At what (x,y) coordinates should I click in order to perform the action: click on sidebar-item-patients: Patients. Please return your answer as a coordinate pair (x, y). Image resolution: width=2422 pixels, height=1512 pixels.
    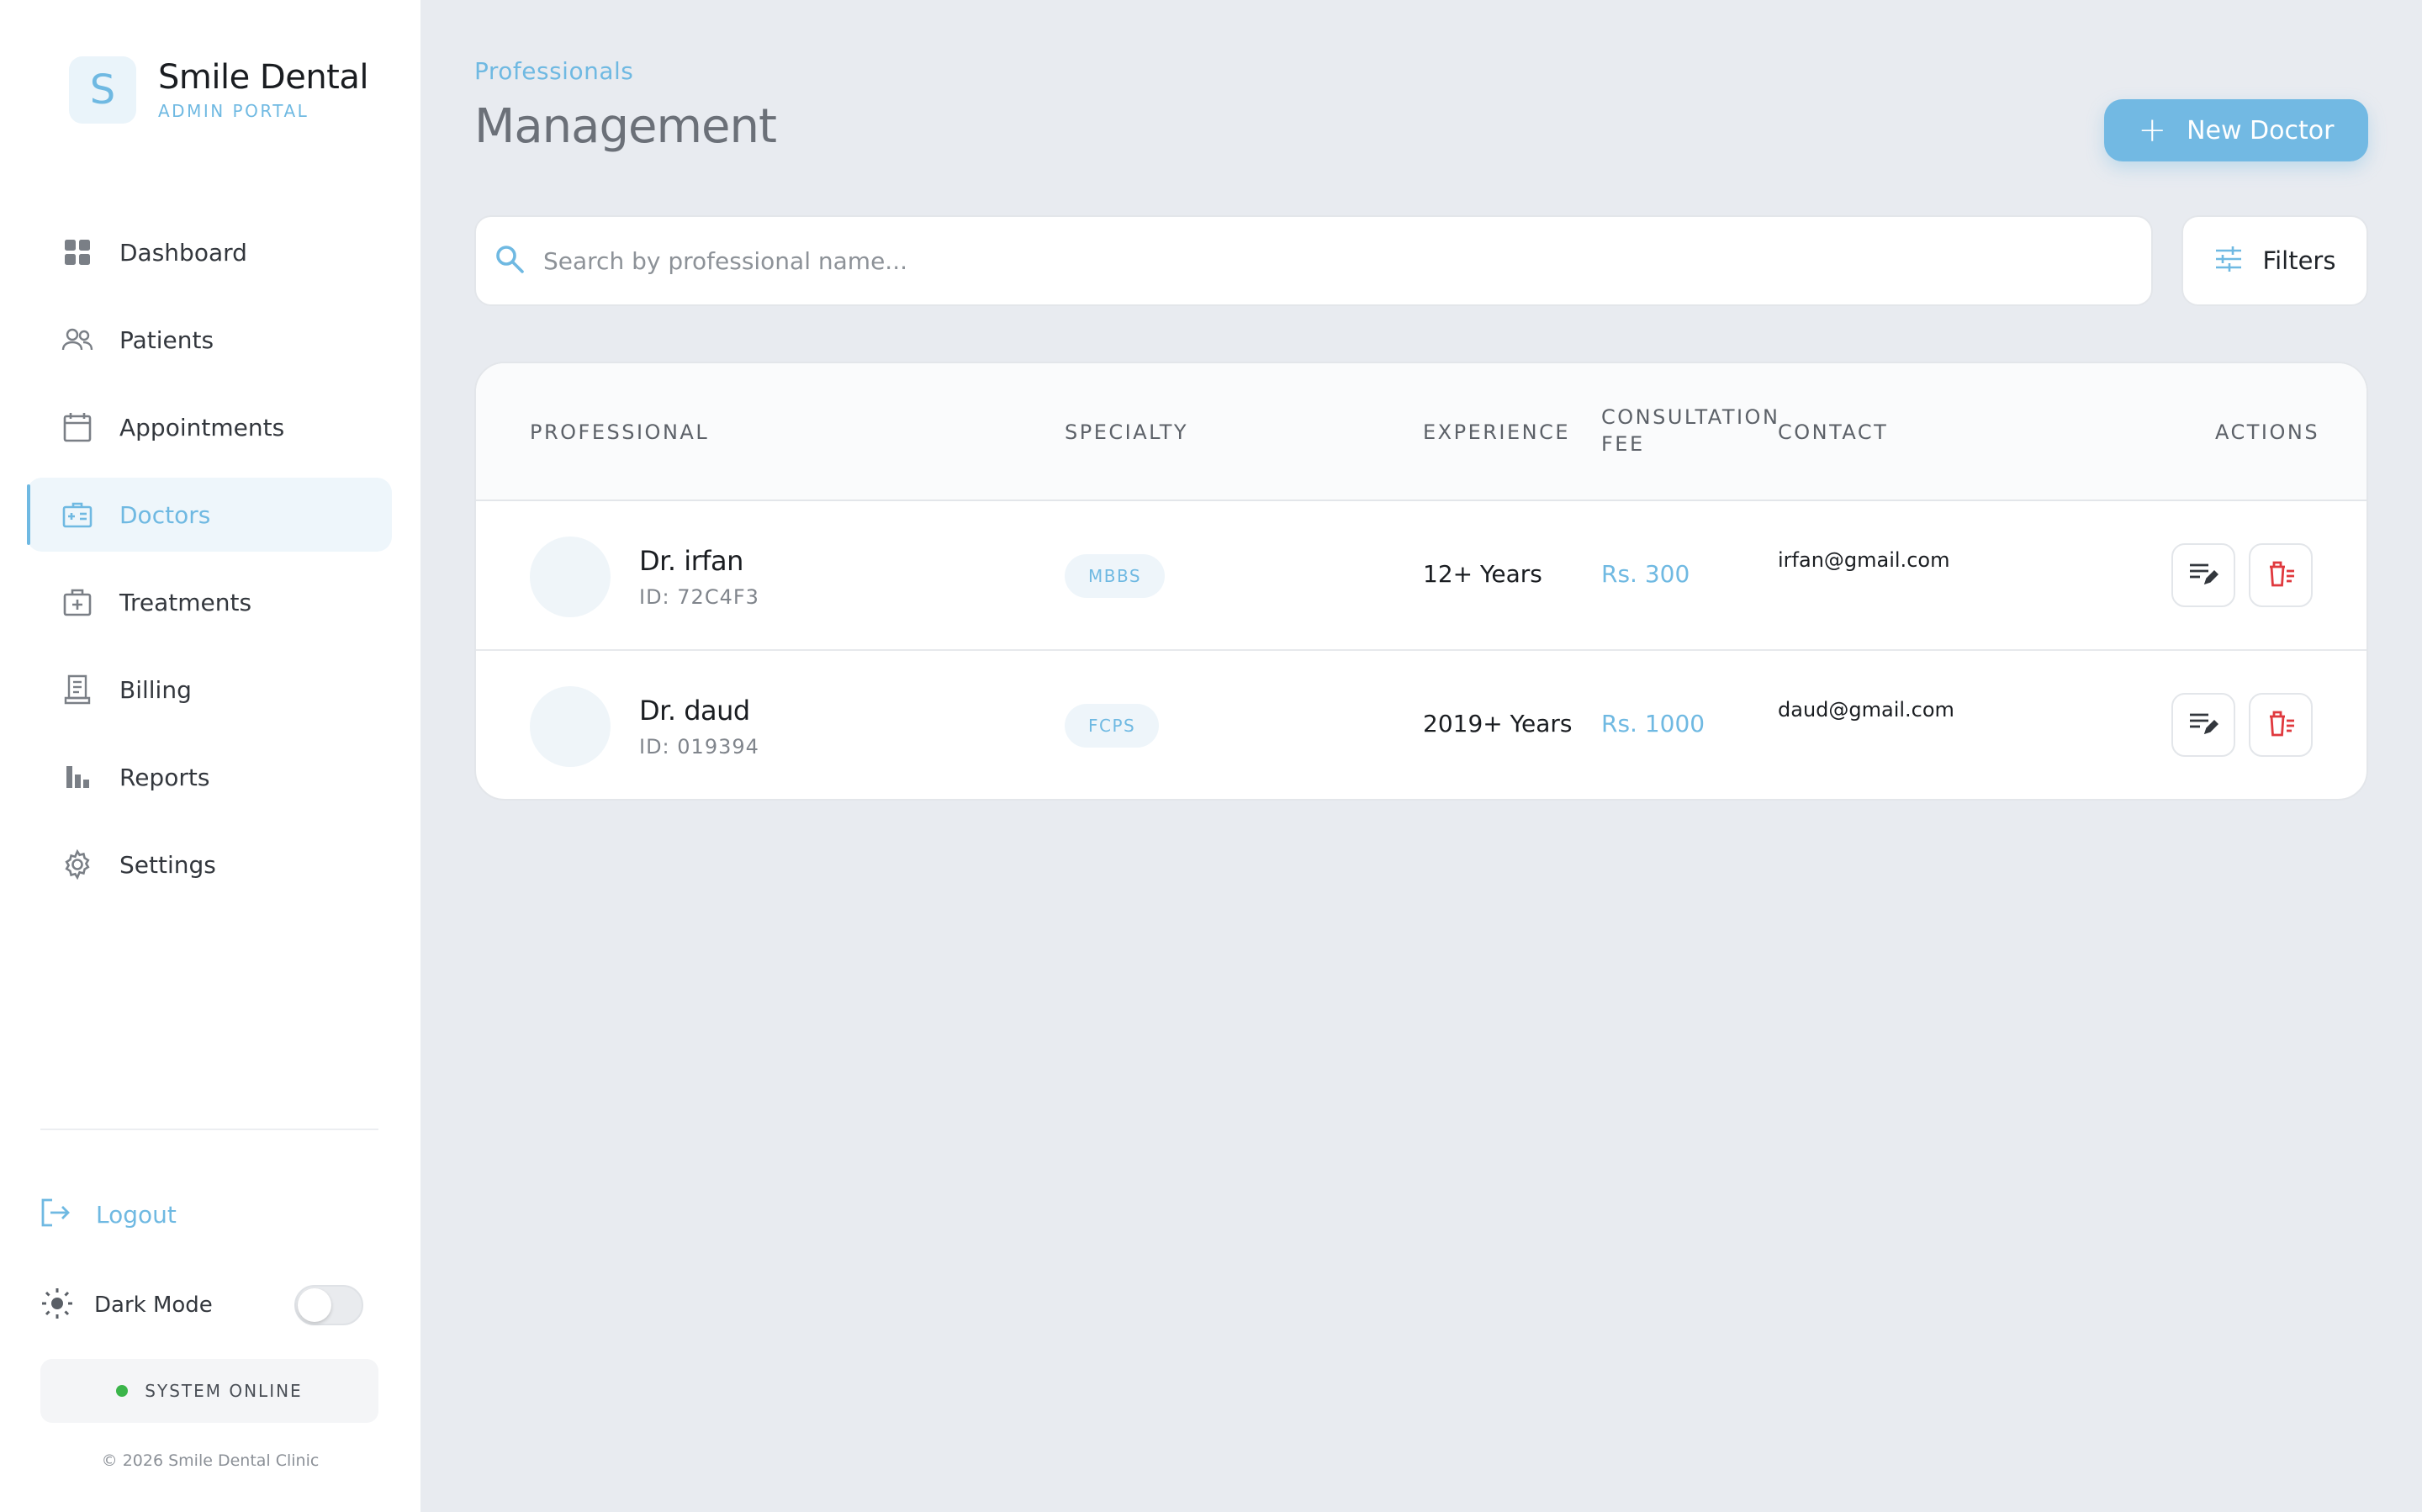
    Looking at the image, I should click on (209, 340).